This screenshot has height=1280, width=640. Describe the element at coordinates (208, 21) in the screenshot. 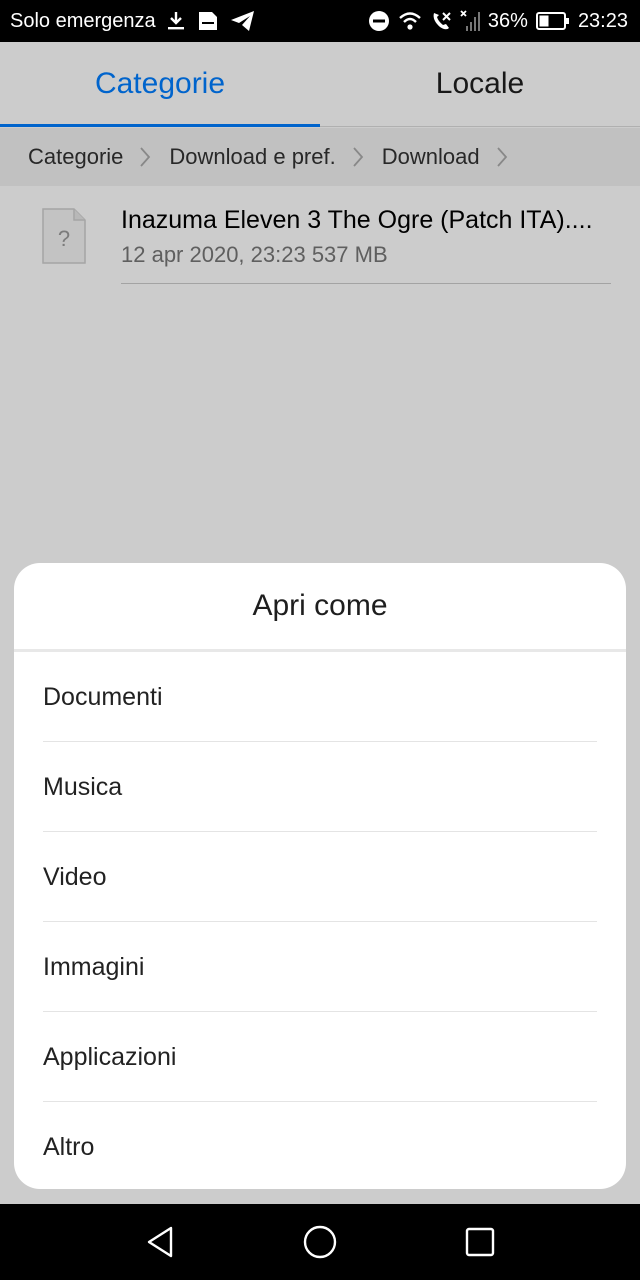

I see `sim-card-icon` at that location.